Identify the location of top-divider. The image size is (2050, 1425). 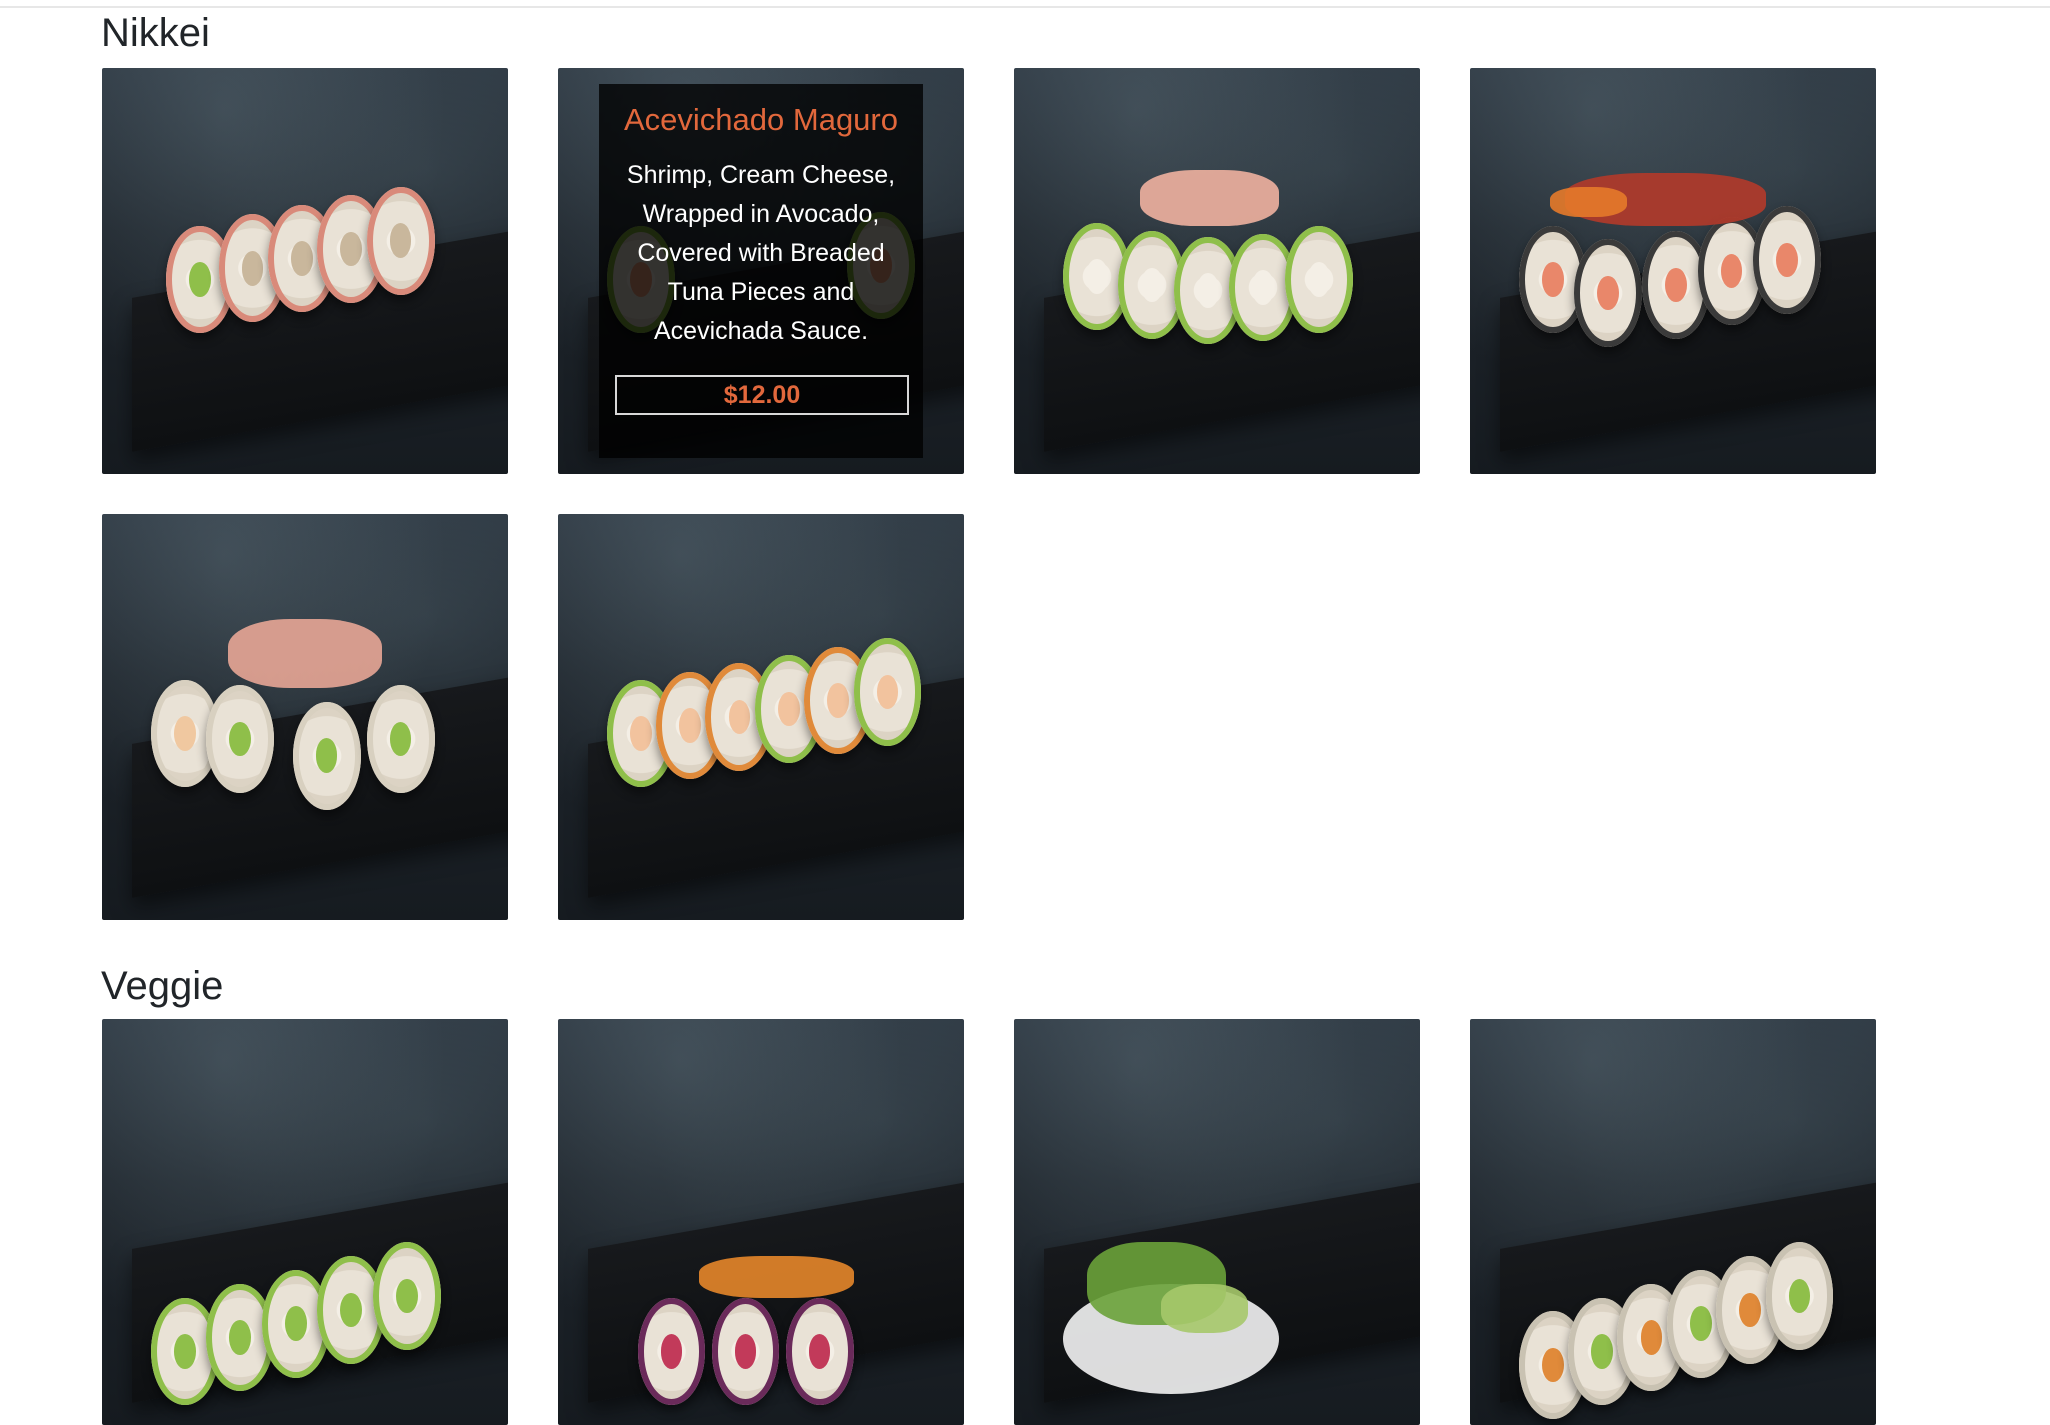
(1025, 7).